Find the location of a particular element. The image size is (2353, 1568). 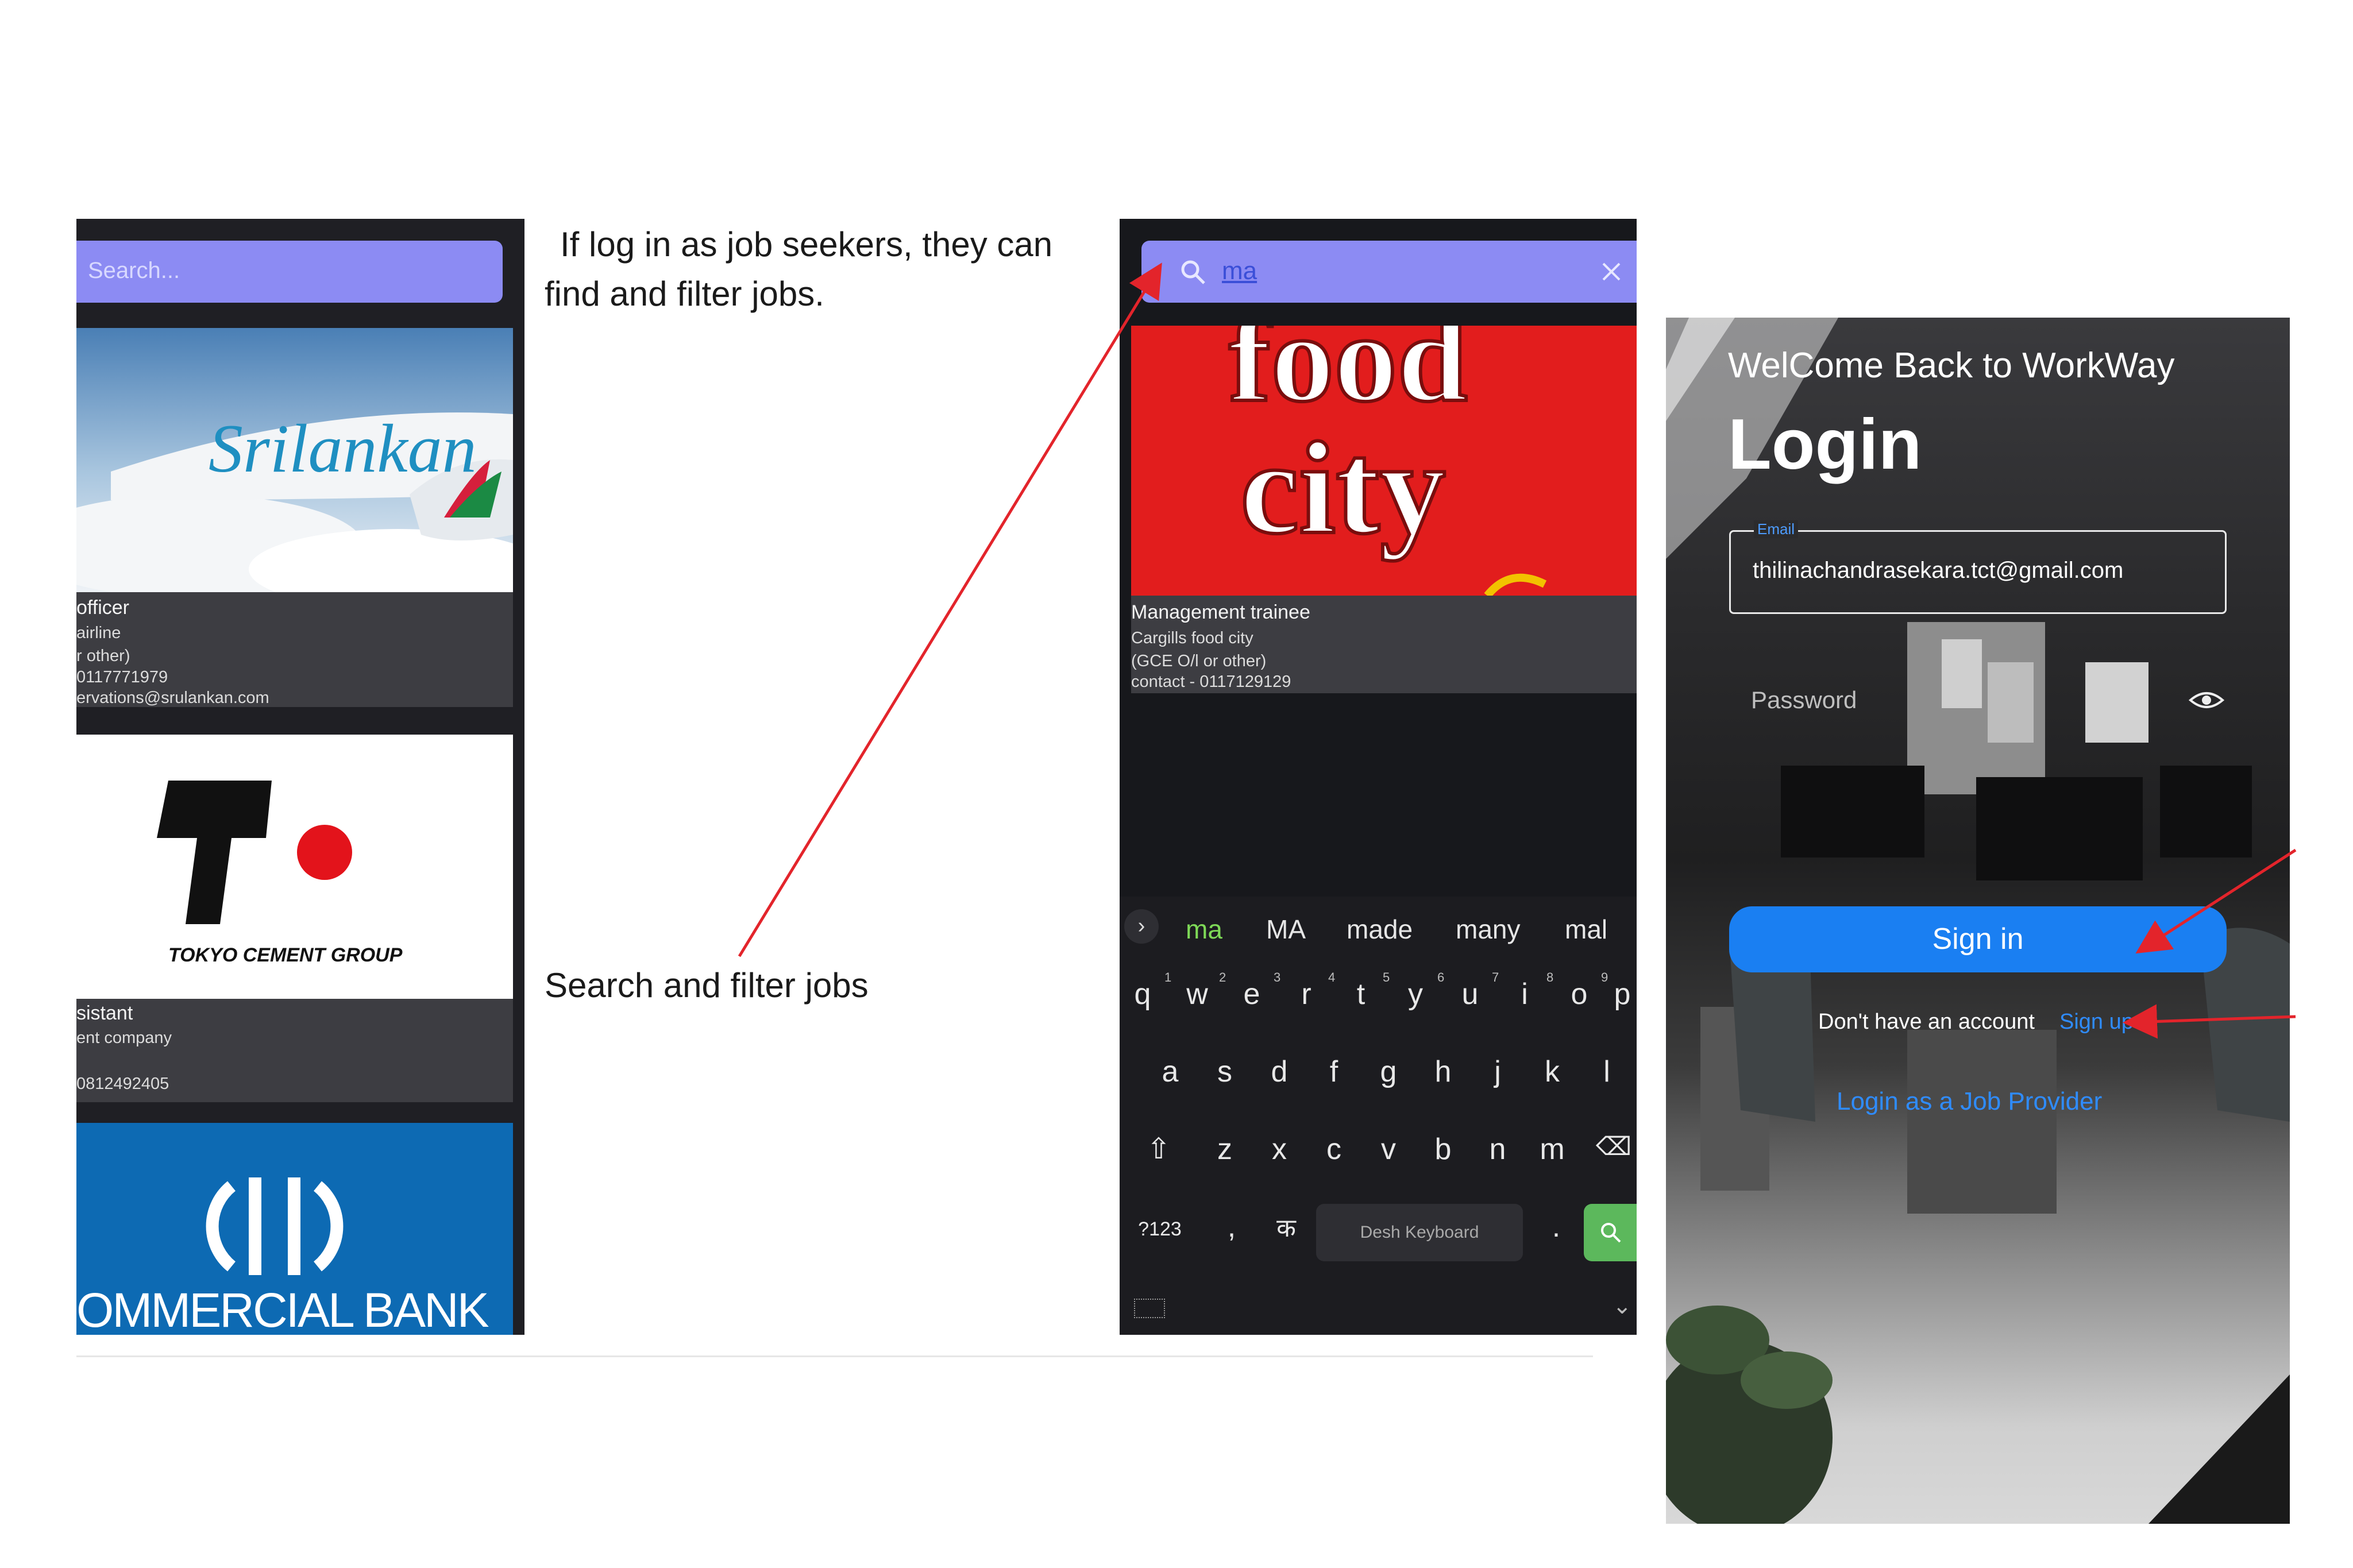

arrow-to-sign-up is located at coordinates (2209, 1021).